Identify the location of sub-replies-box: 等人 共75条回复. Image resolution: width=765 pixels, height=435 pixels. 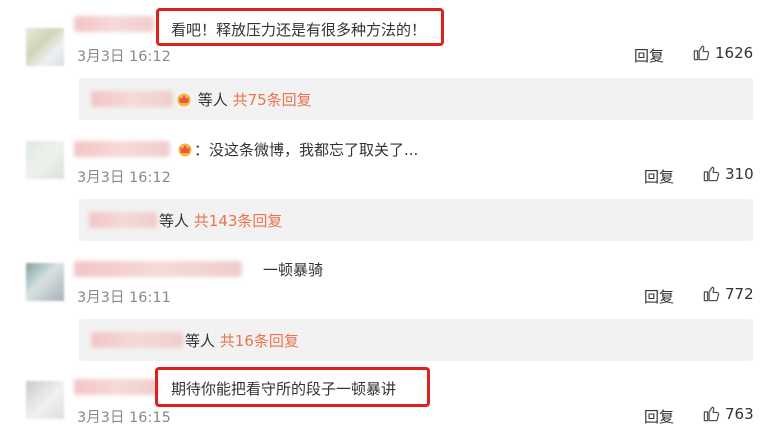
(416, 99).